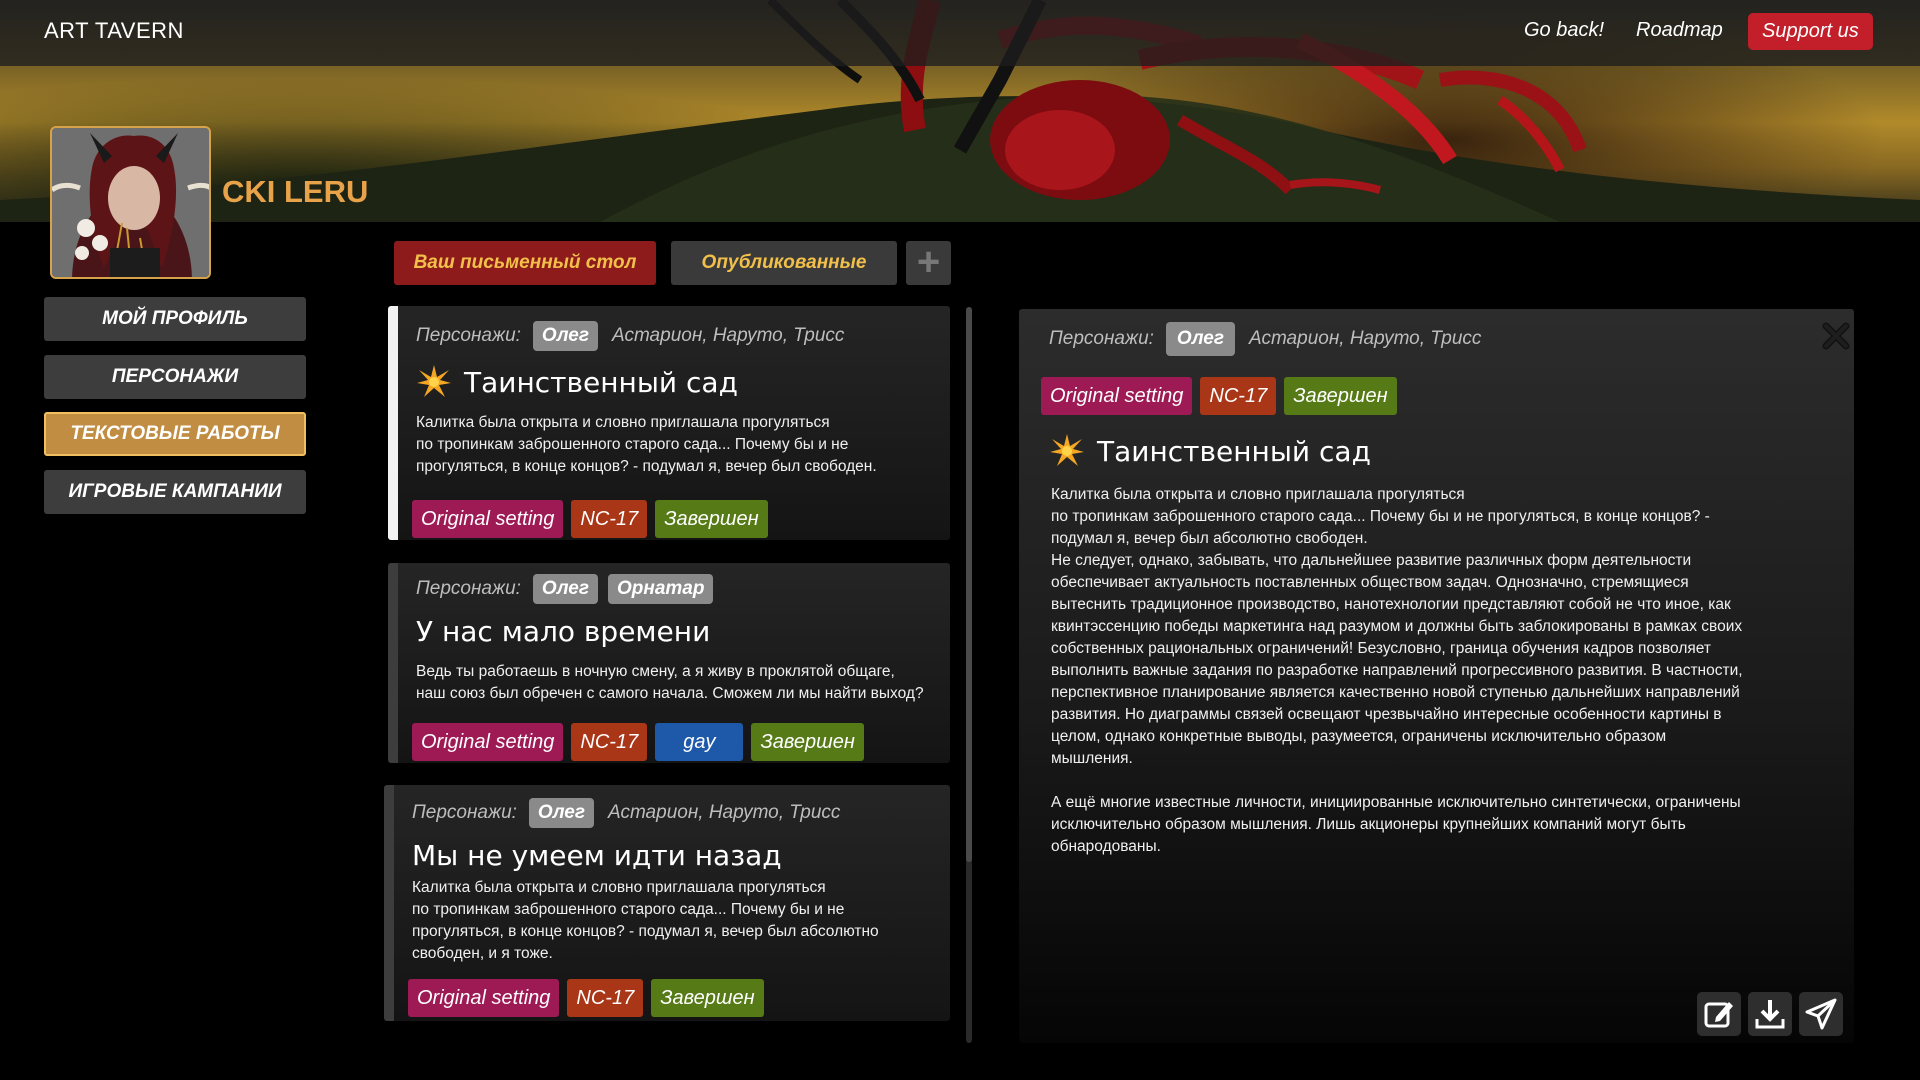 The height and width of the screenshot is (1080, 1920). I want to click on story-tags: Original setting NC-17 gay Завершен, so click(638, 742).